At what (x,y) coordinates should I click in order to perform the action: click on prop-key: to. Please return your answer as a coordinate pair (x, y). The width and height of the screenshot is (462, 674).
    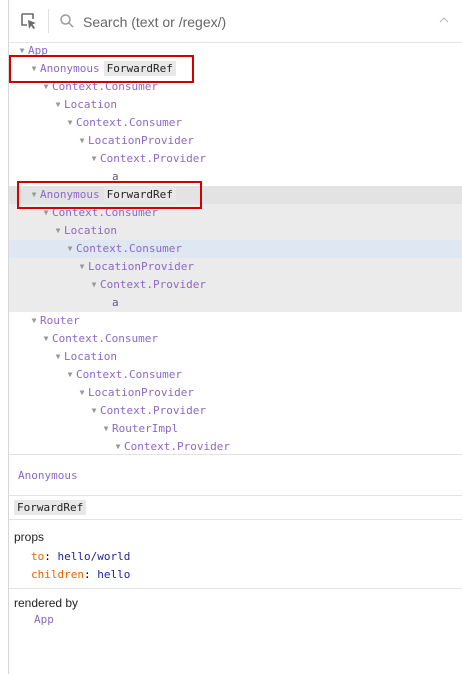
    Looking at the image, I should click on (38, 556).